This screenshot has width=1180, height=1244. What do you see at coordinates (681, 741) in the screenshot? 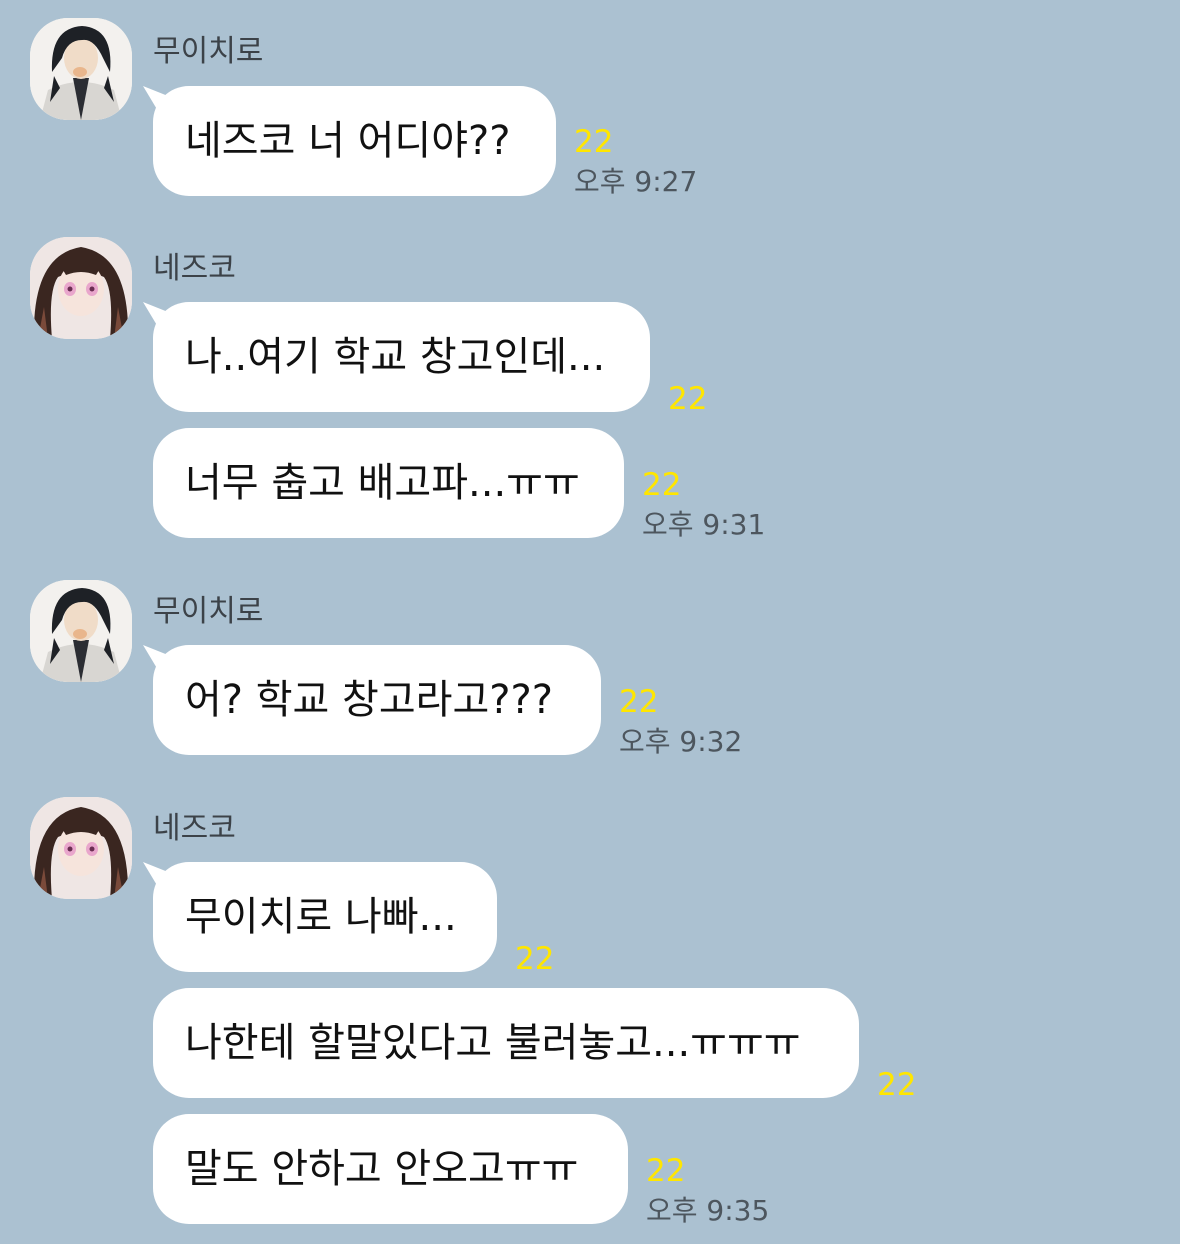
I see `message-time: 오후 9:32` at bounding box center [681, 741].